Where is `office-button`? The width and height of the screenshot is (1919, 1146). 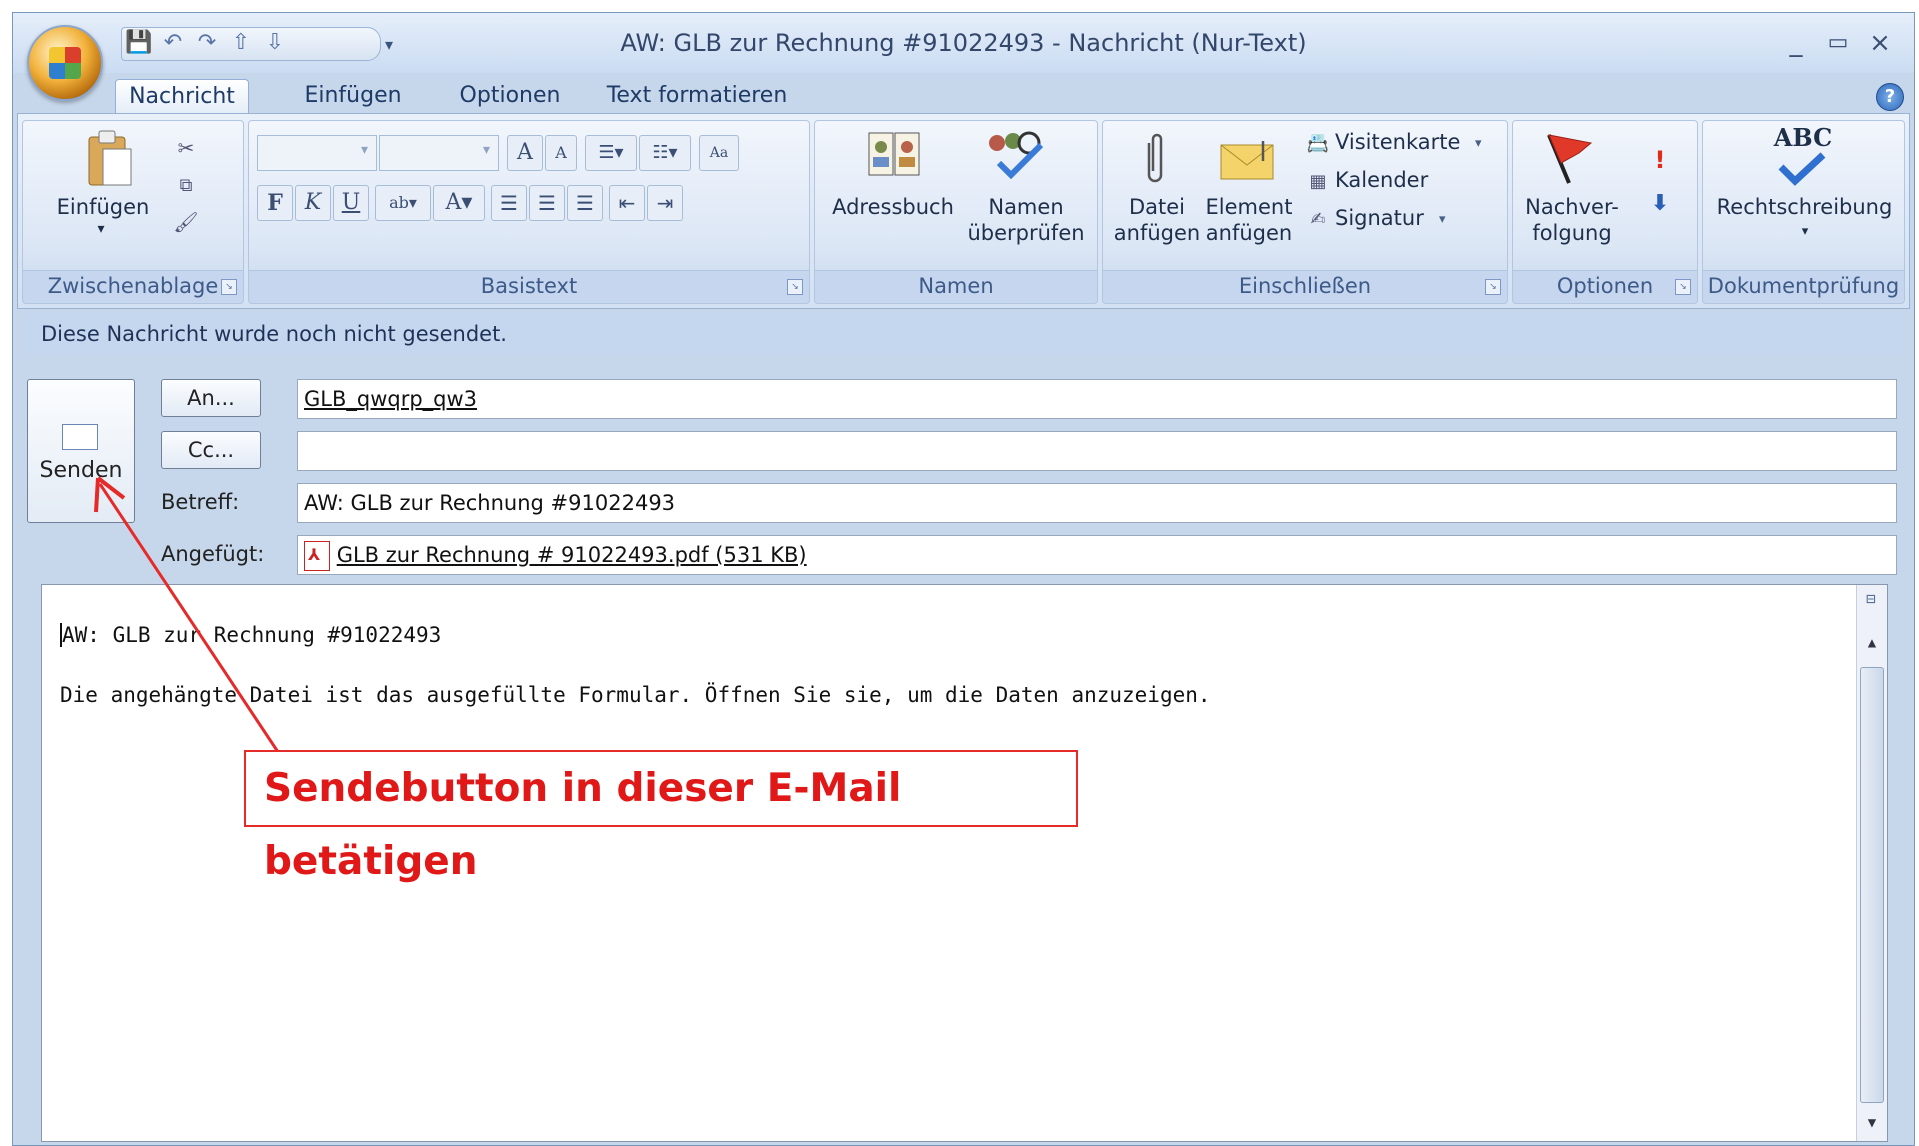 office-button is located at coordinates (65, 63).